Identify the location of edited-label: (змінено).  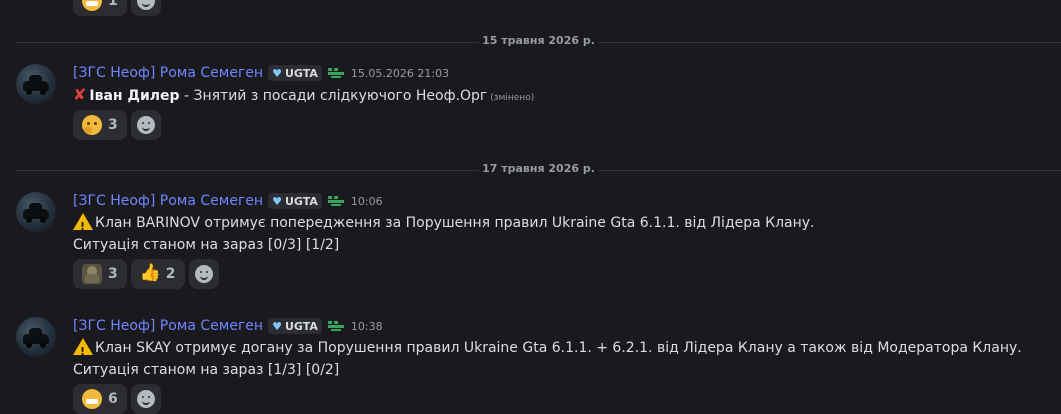
(512, 98).